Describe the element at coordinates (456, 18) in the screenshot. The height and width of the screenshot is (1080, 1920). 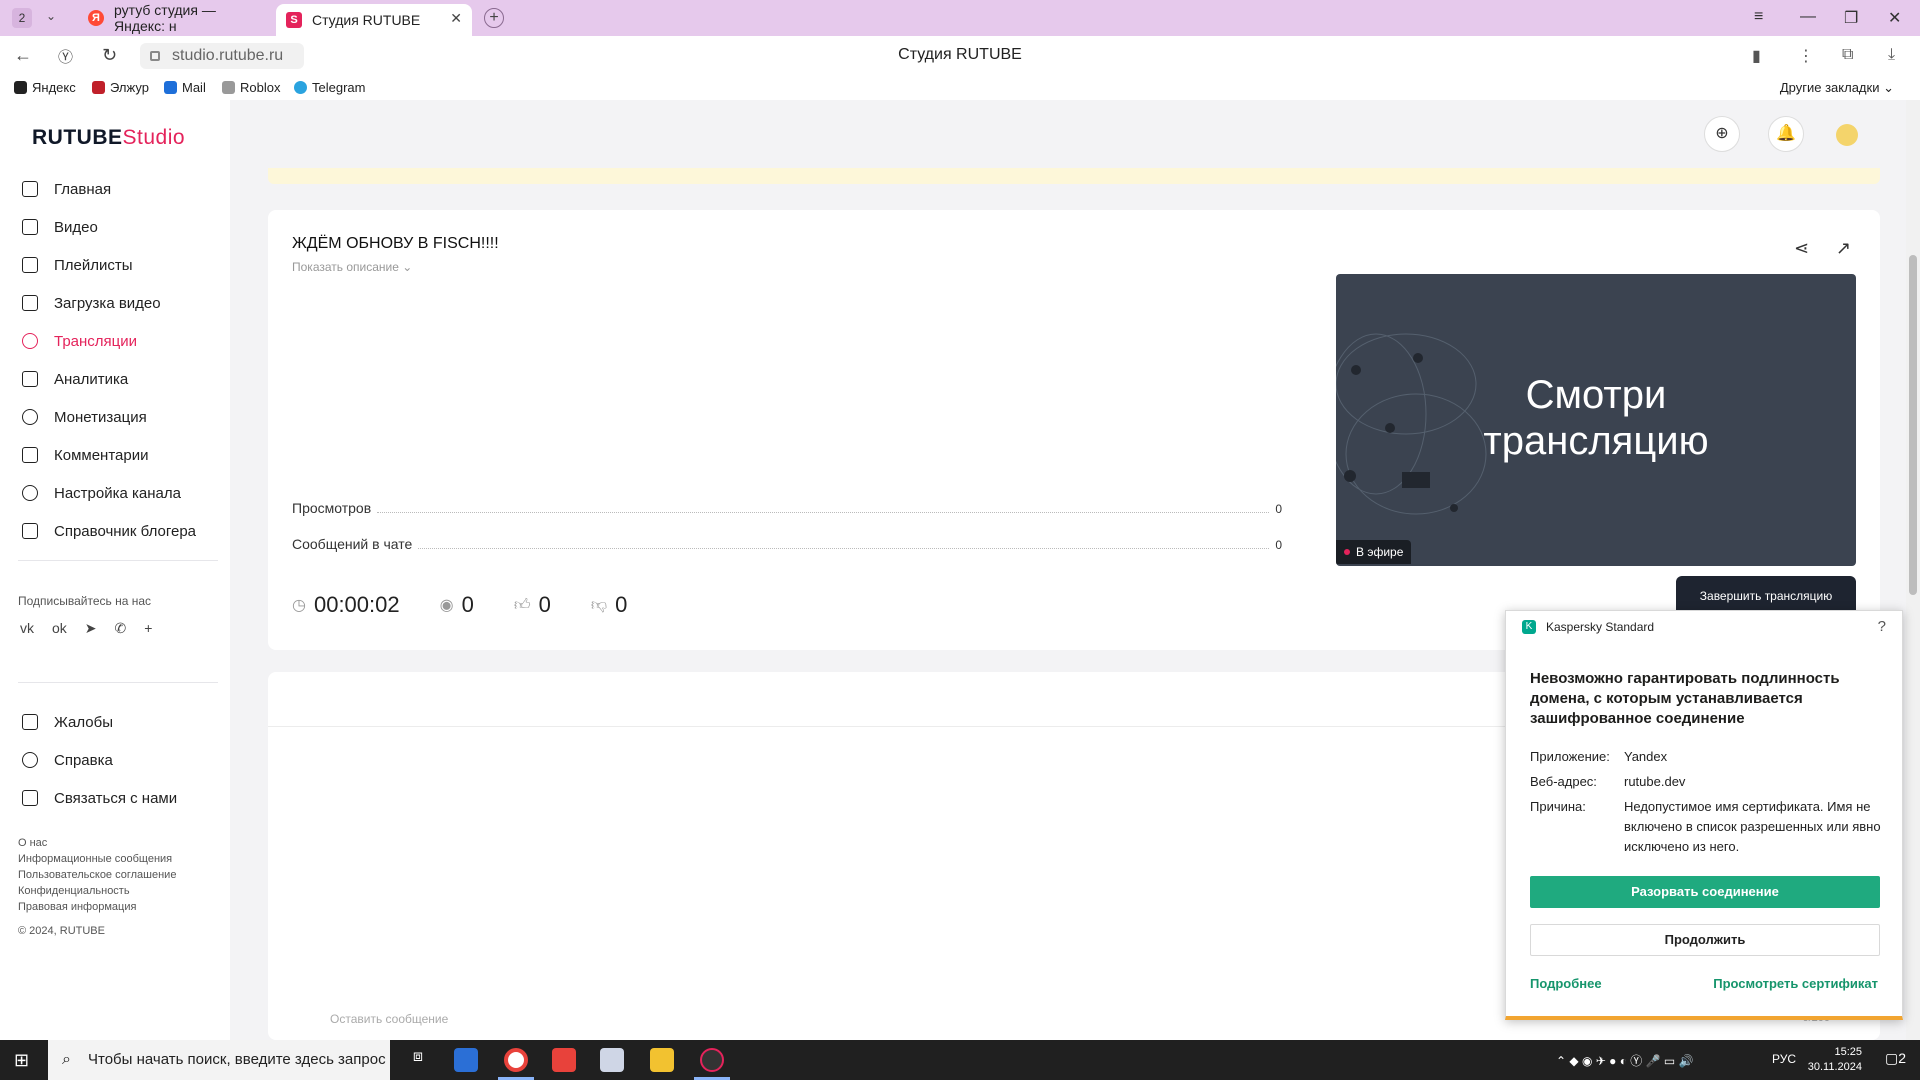
I see `close-tab-icon: ✕` at that location.